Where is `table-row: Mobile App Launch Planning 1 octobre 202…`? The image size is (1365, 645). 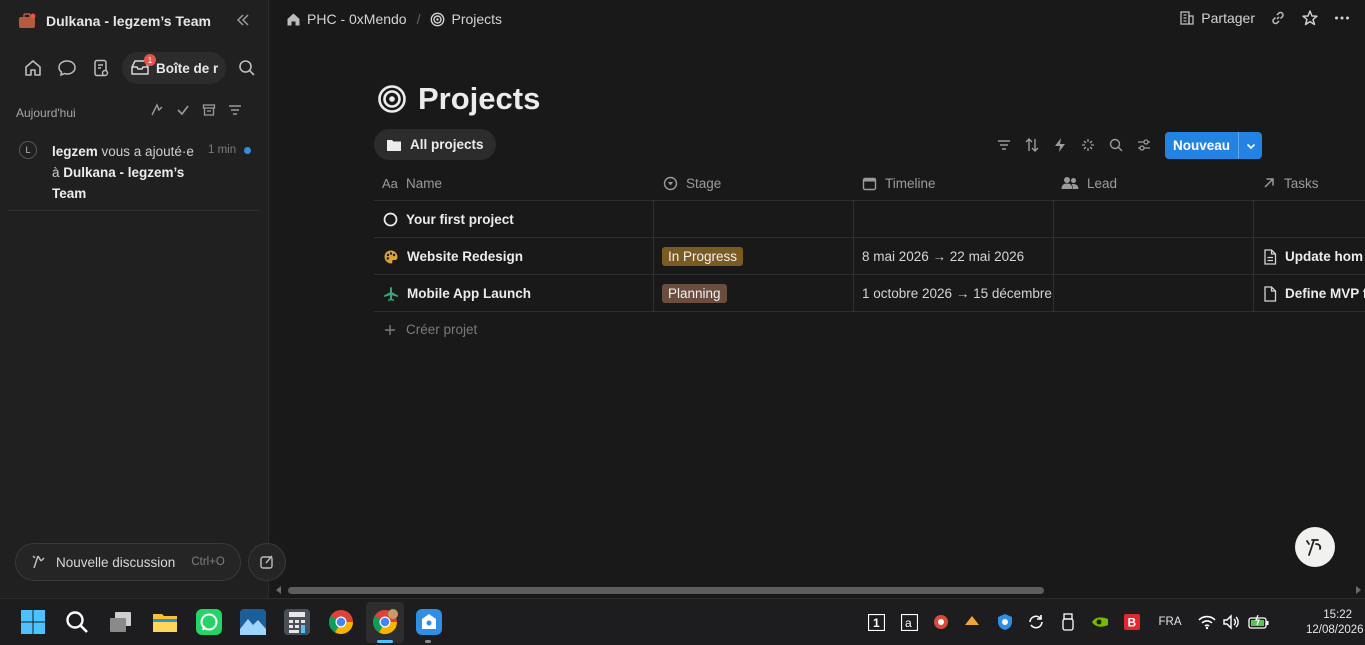 table-row: Mobile App Launch Planning 1 octobre 202… is located at coordinates (869, 293).